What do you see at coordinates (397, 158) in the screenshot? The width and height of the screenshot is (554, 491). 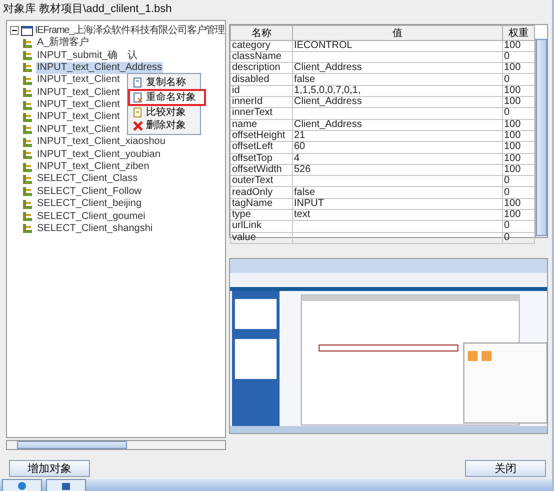 I see `table-cell: 4` at bounding box center [397, 158].